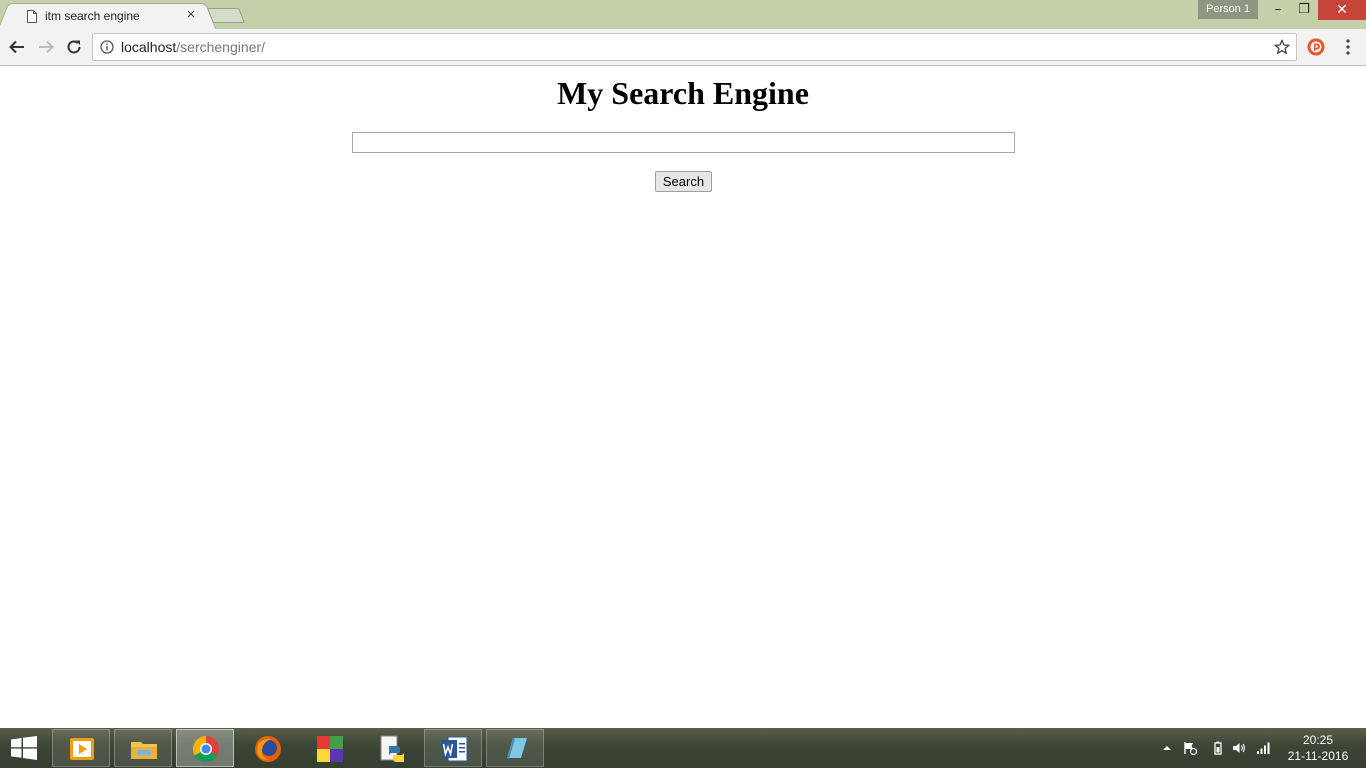 Image resolution: width=1366 pixels, height=768 pixels. Describe the element at coordinates (1190, 748) in the screenshot. I see `action-center-flag-icon` at that location.